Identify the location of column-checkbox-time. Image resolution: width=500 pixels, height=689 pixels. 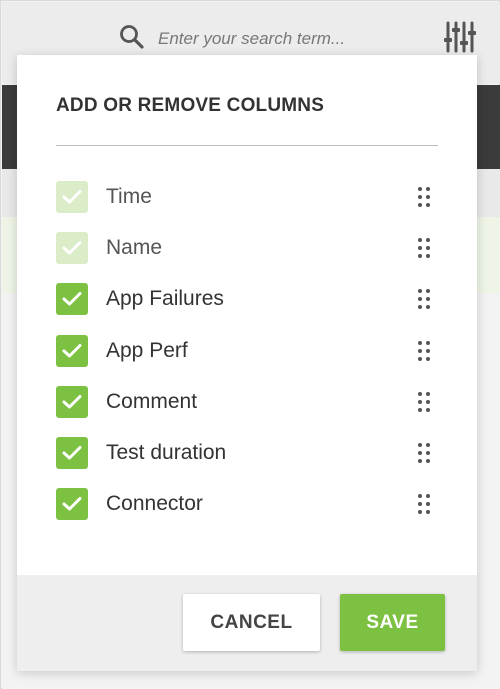
(72, 196).